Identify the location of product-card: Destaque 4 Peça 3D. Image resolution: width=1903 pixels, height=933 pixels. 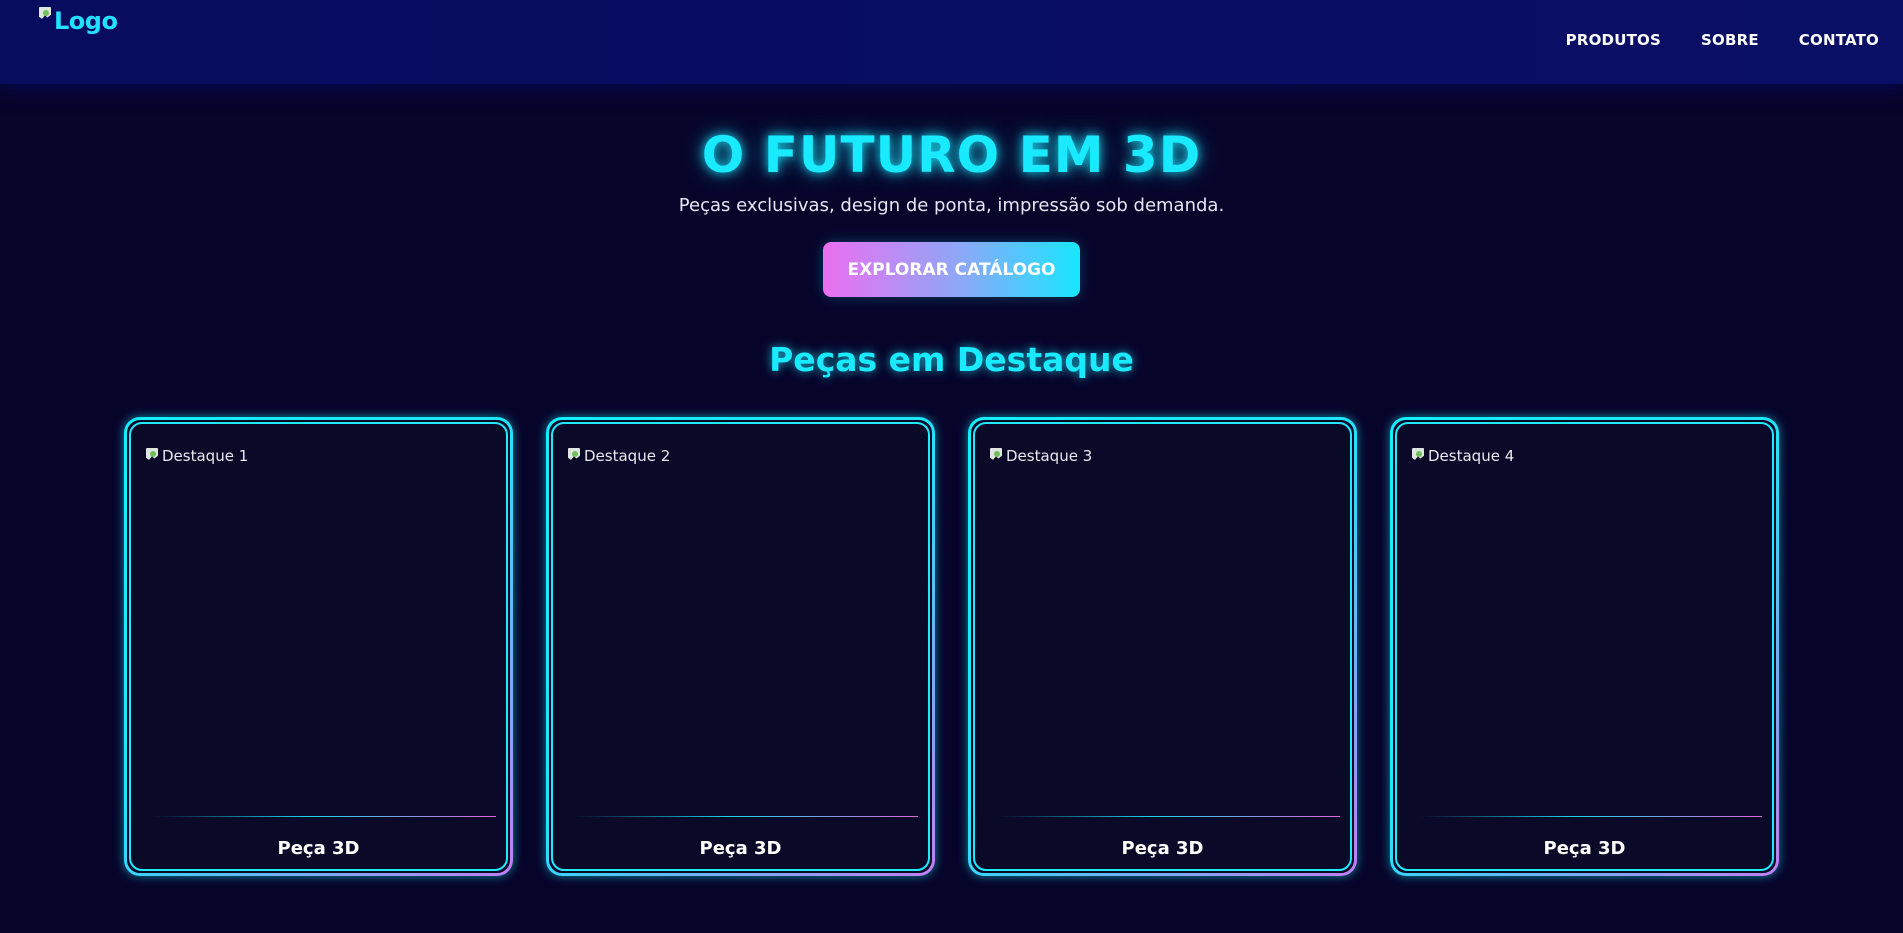
(1584, 646).